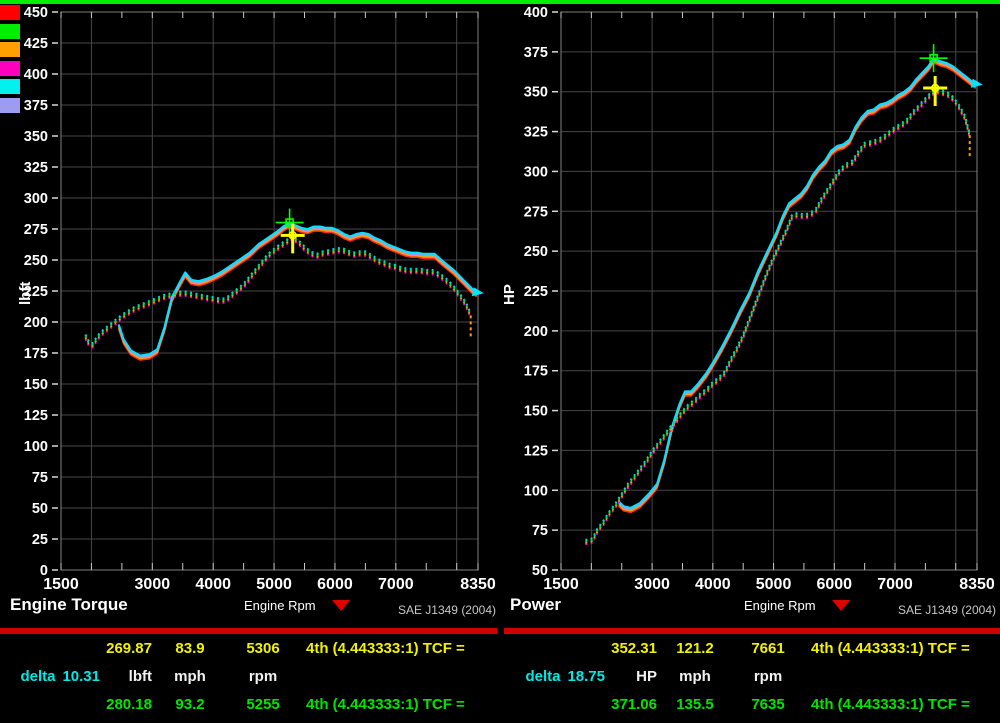  I want to click on power-chart-title: Power, so click(536, 604).